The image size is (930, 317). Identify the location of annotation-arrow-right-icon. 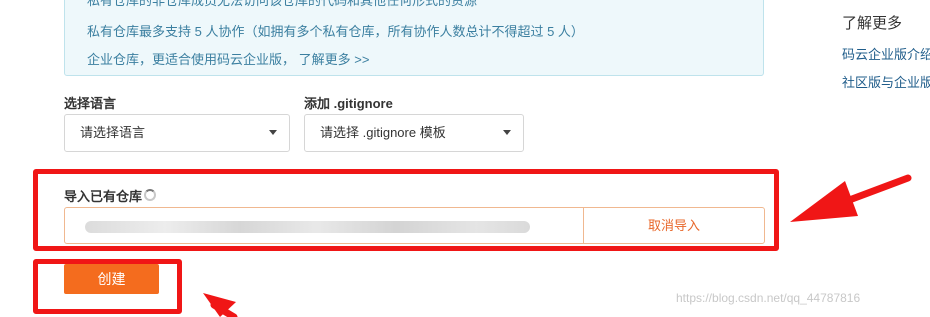
(851, 198).